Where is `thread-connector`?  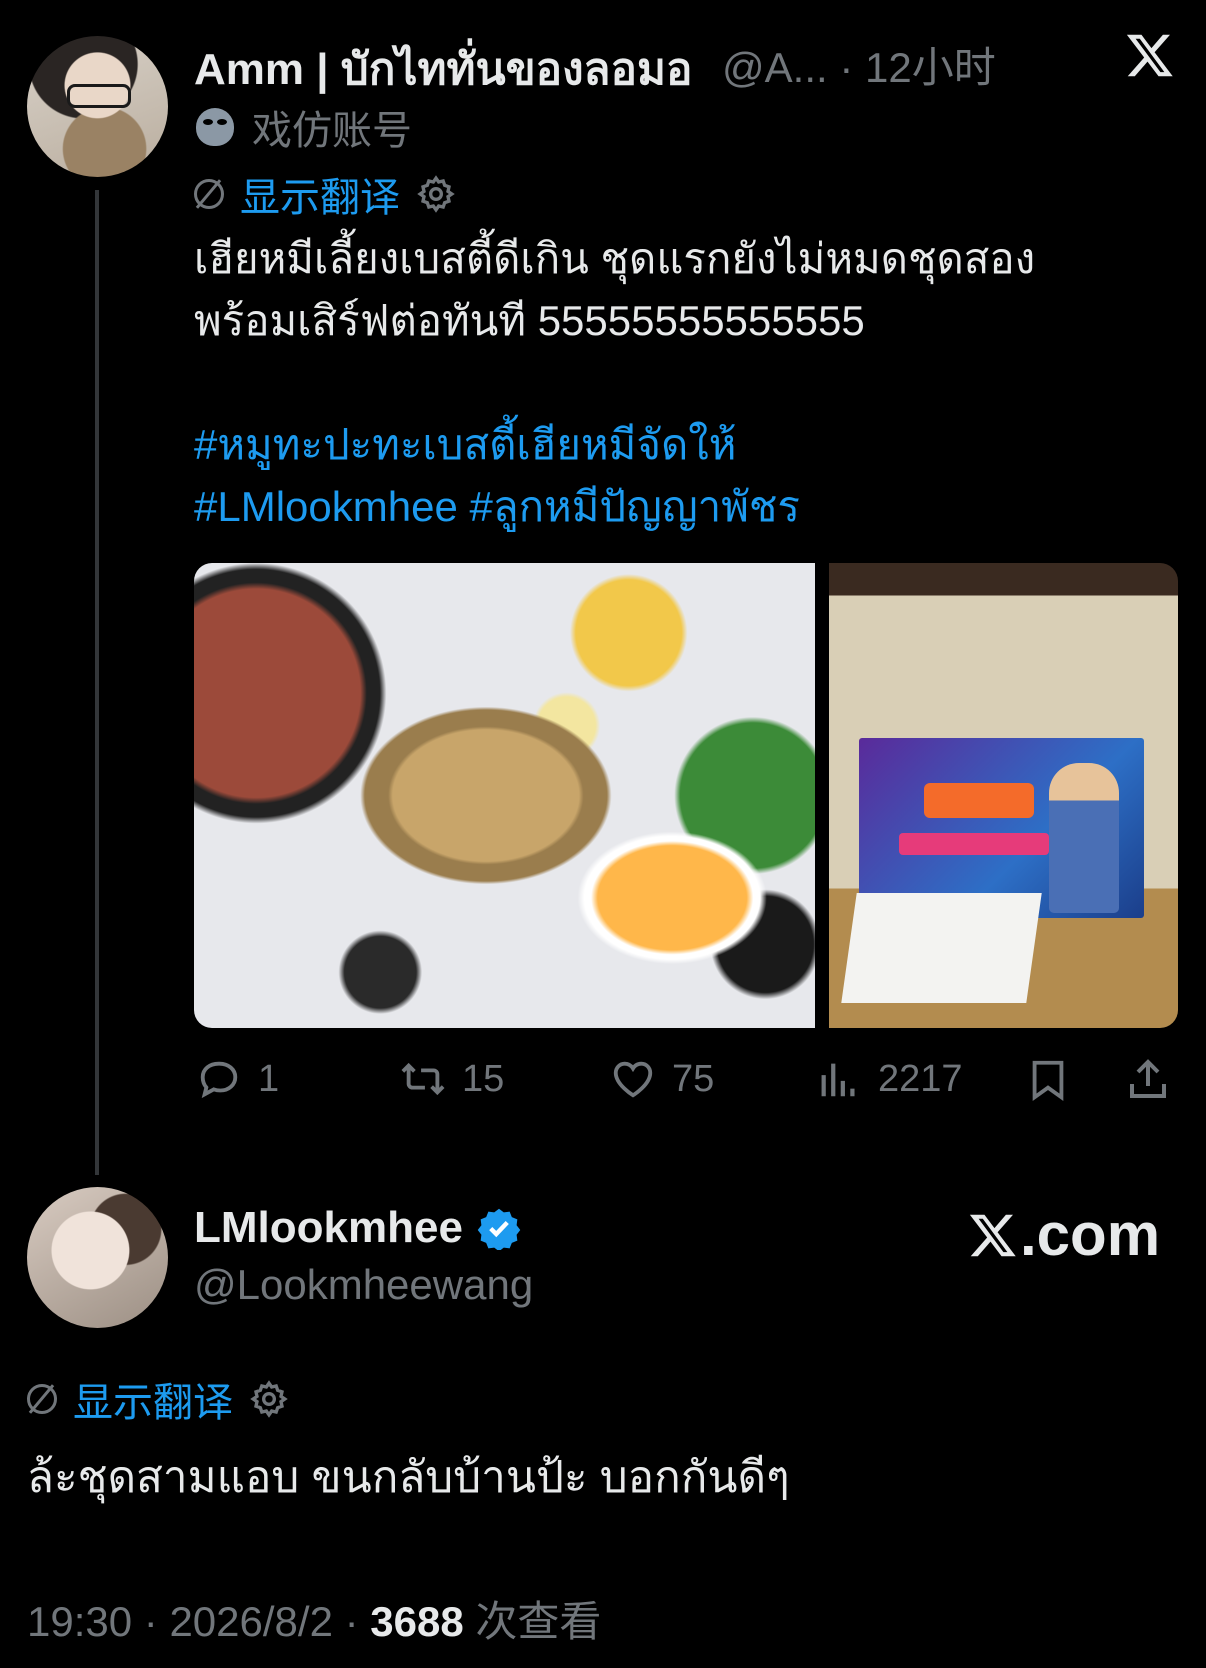
thread-connector is located at coordinates (97, 682).